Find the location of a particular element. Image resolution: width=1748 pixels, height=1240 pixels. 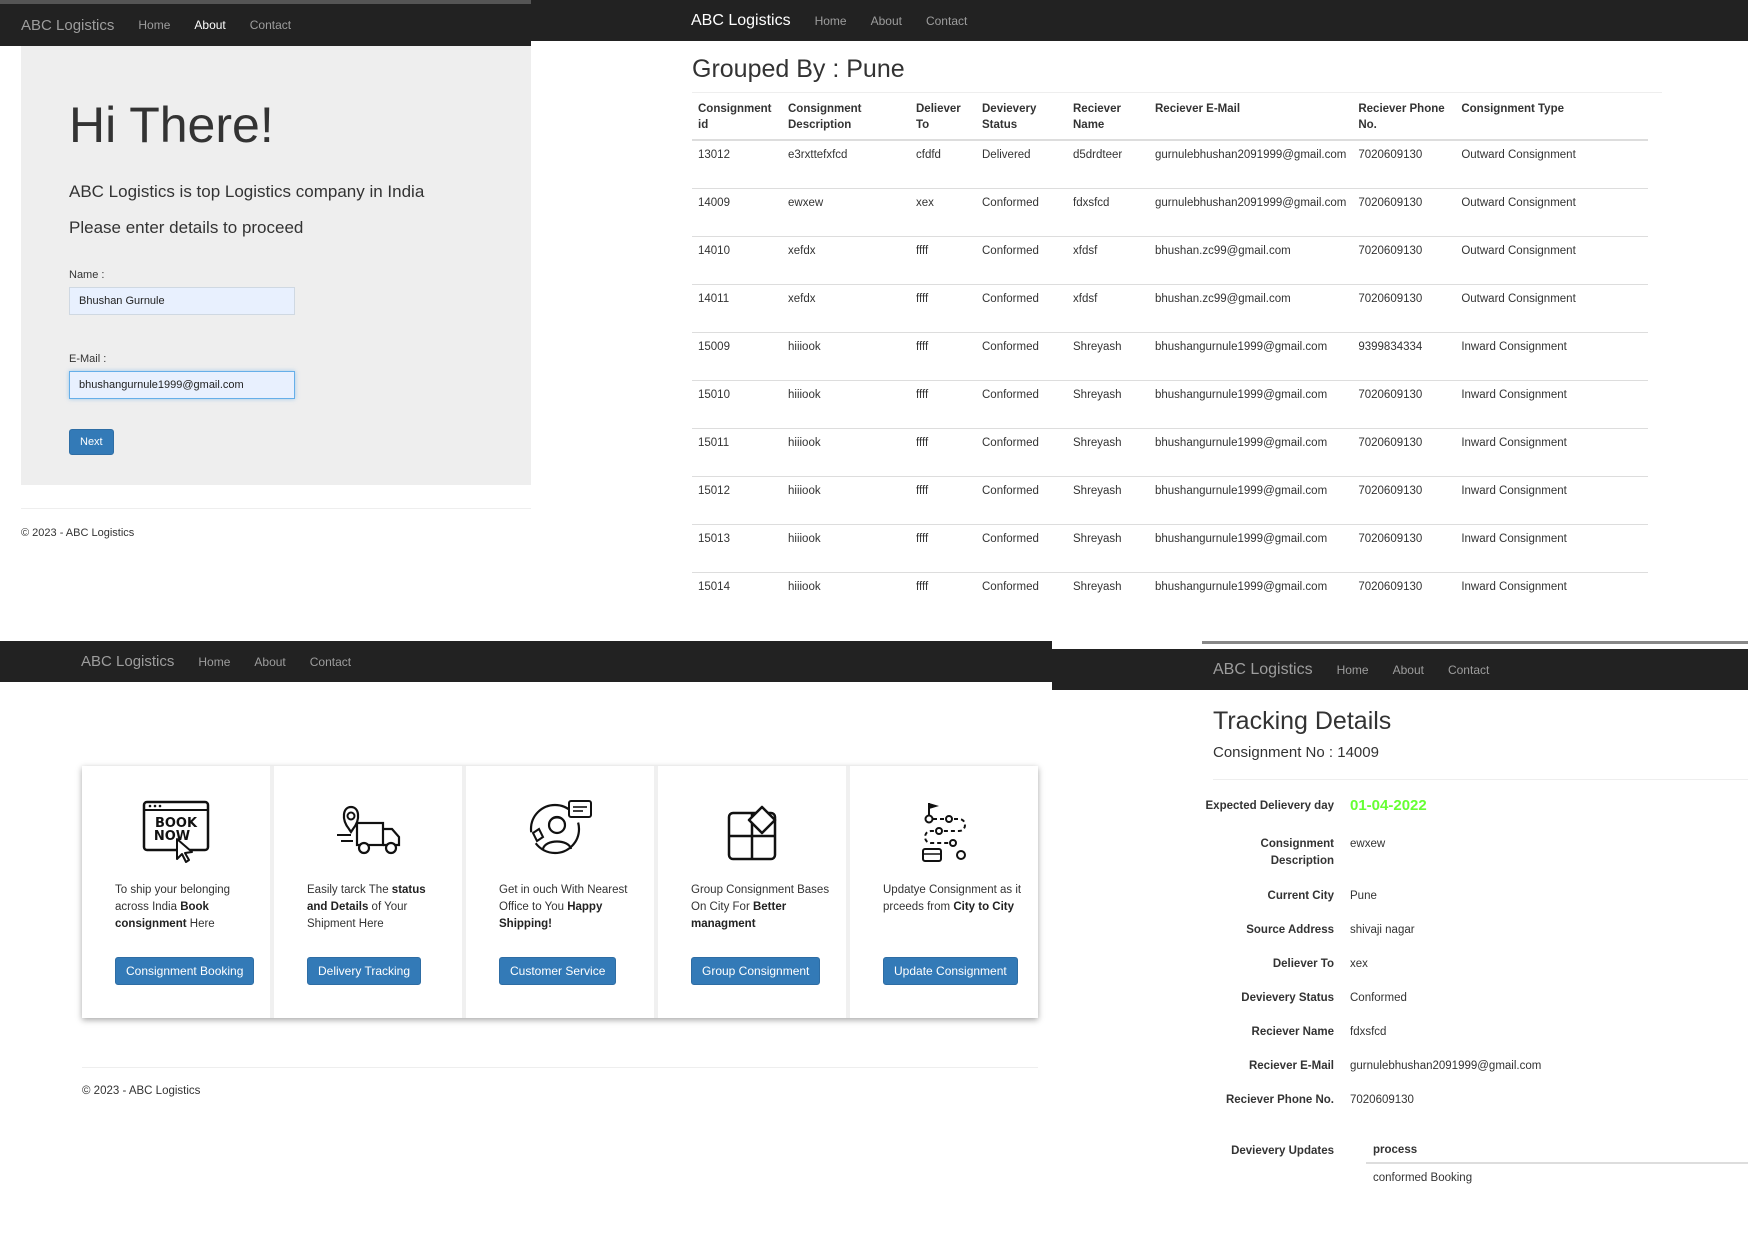

detail-row: Devievery Status Conformed is located at coordinates (1400, 998).